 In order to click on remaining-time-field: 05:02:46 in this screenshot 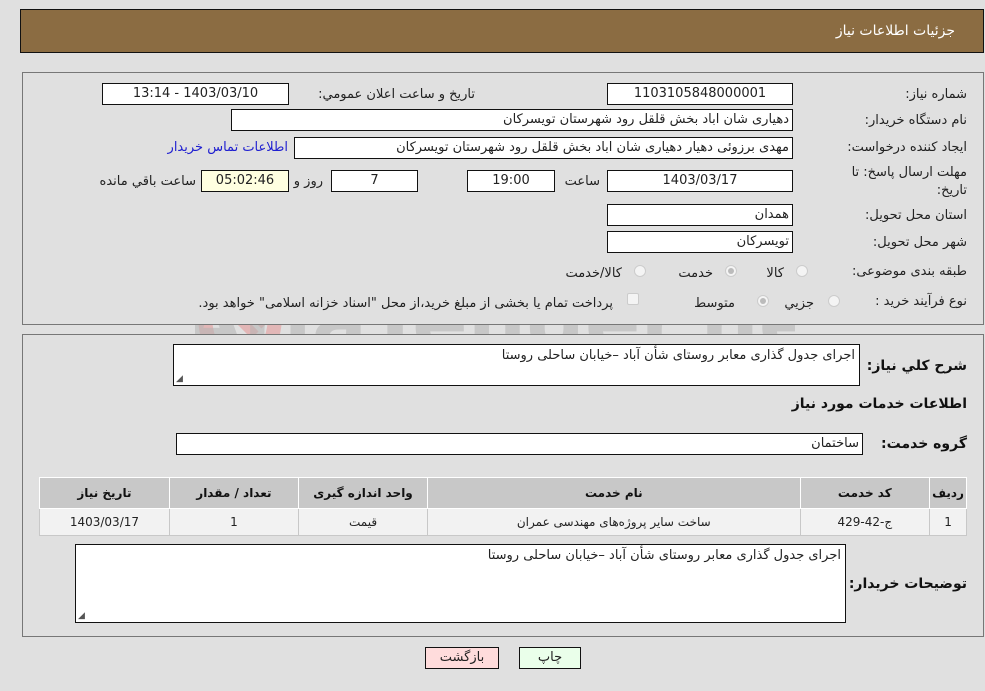, I will do `click(245, 181)`.